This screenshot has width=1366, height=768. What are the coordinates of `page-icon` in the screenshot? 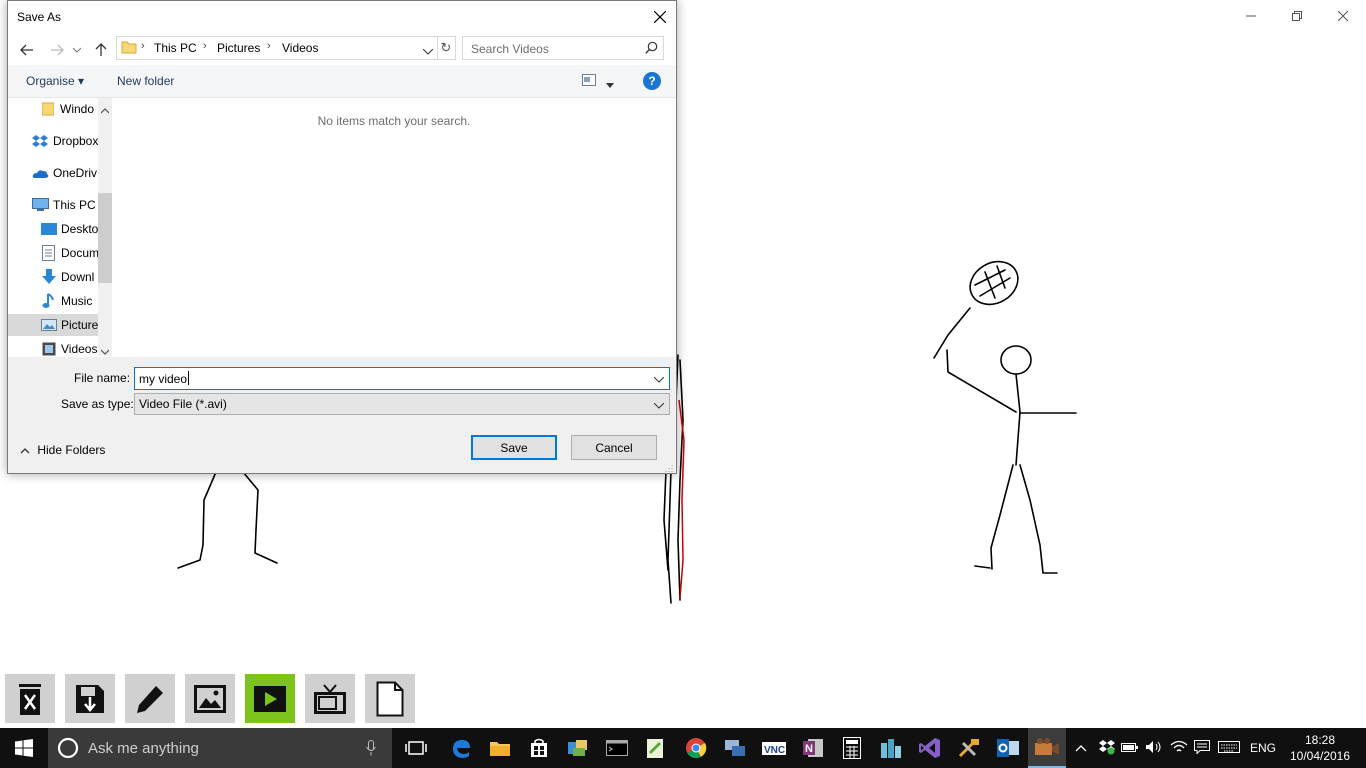 It's located at (390, 698).